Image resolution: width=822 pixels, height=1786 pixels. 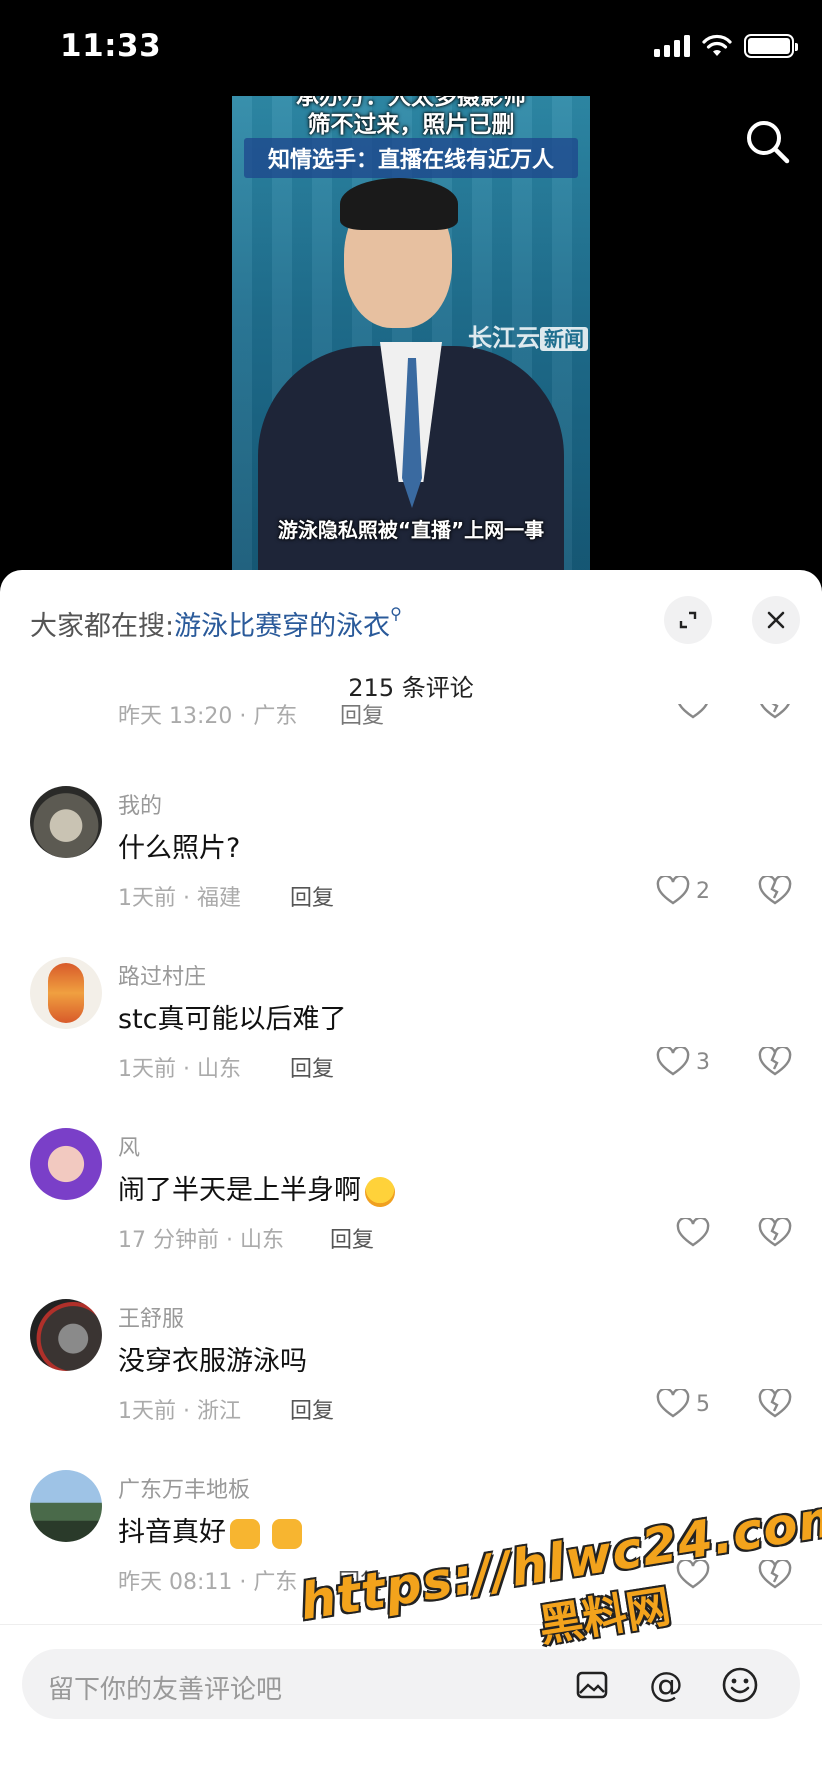 What do you see at coordinates (564, 339) in the screenshot?
I see `station-tag: 新闻` at bounding box center [564, 339].